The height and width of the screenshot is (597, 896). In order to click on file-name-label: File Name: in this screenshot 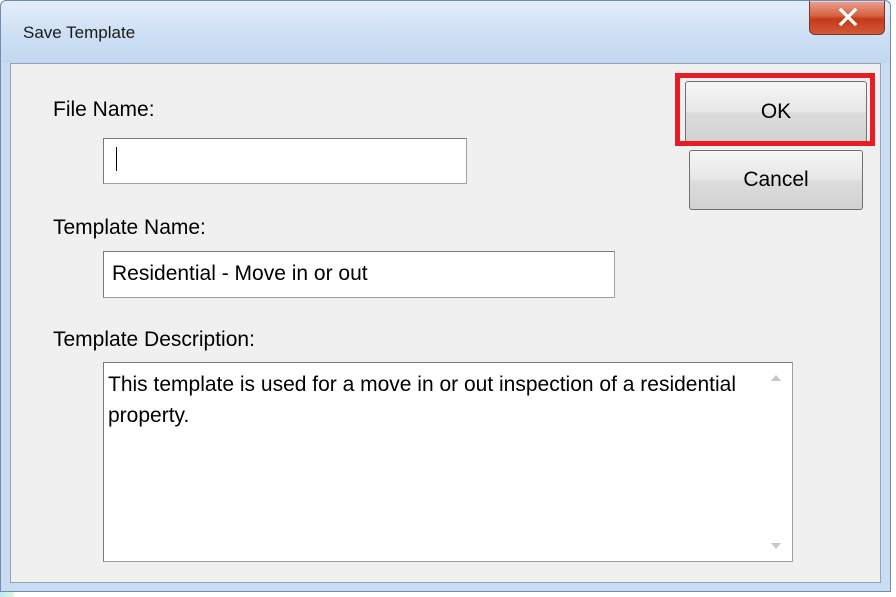, I will do `click(104, 109)`.